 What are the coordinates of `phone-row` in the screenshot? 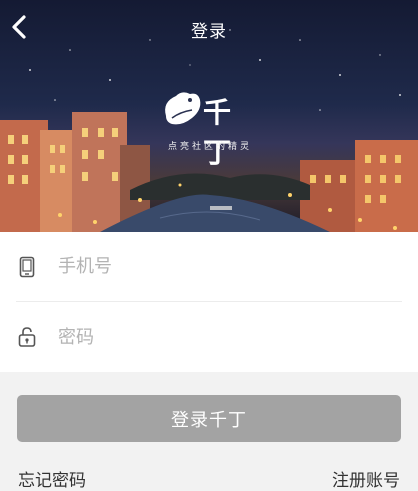 It's located at (209, 267).